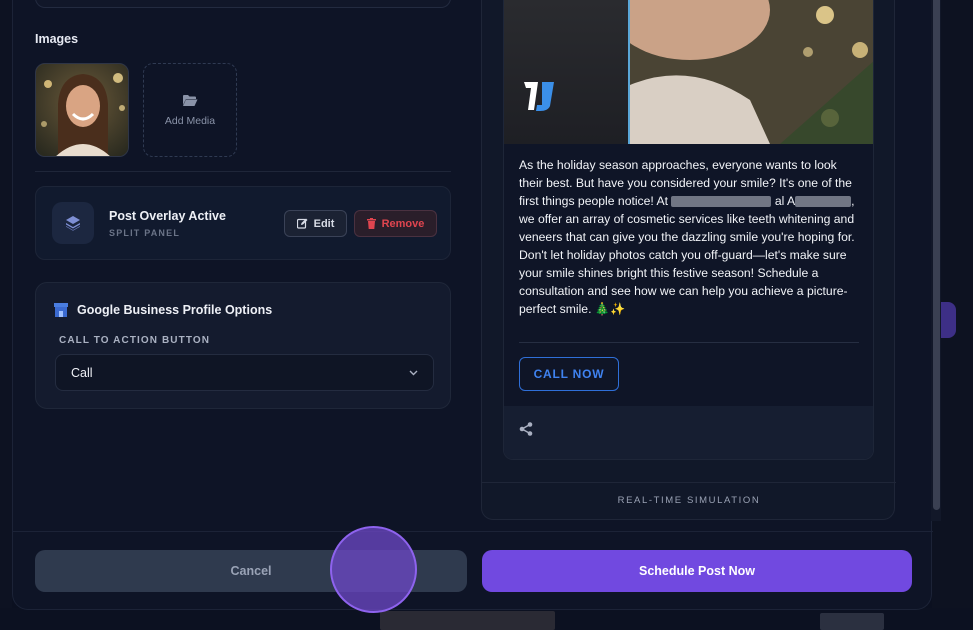 The image size is (973, 630). Describe the element at coordinates (697, 571) in the screenshot. I see `schedule-post-button: Schedule Post Now` at that location.